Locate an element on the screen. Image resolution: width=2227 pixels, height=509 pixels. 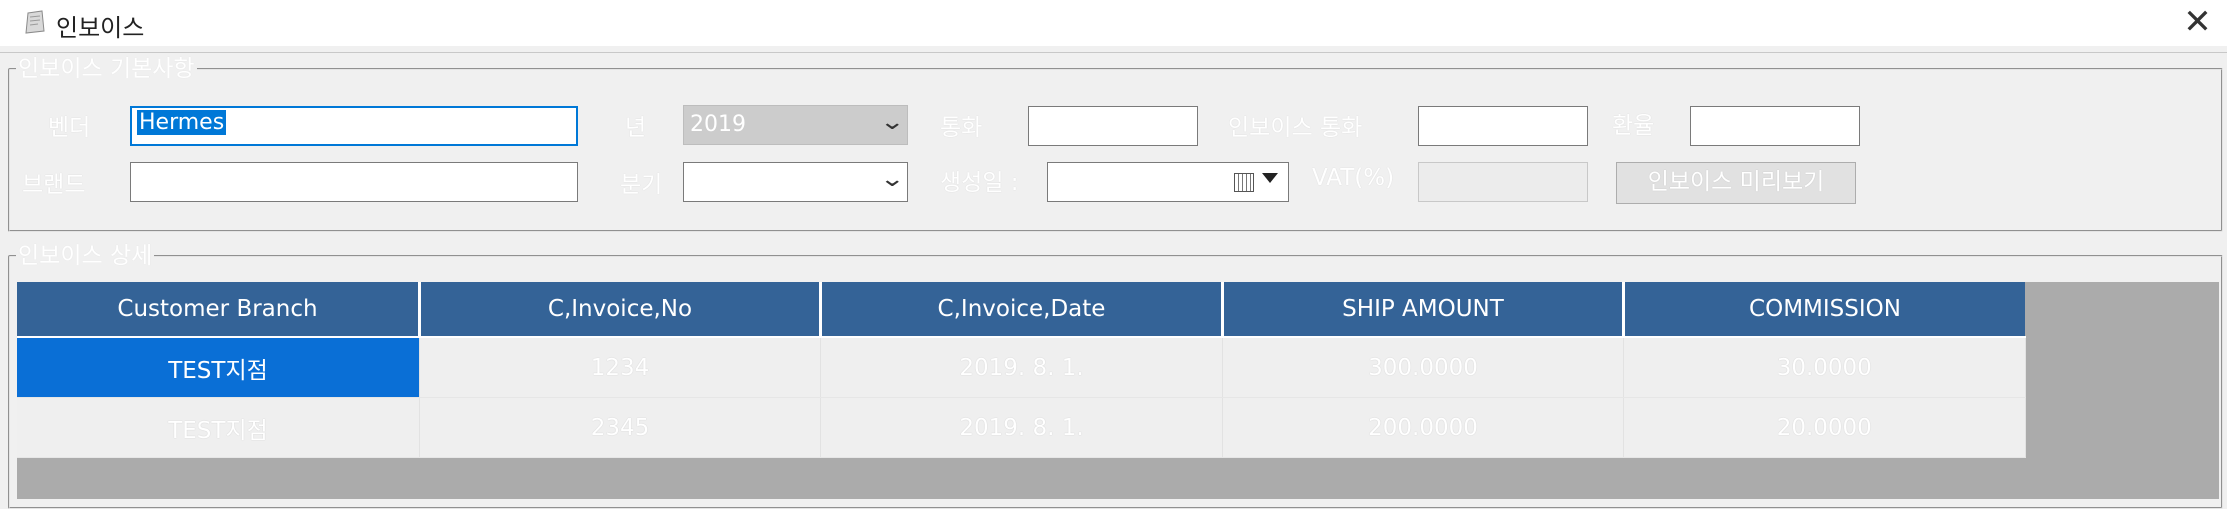
invoice-preview-button: 인보이스 미리보기 is located at coordinates (1736, 183).